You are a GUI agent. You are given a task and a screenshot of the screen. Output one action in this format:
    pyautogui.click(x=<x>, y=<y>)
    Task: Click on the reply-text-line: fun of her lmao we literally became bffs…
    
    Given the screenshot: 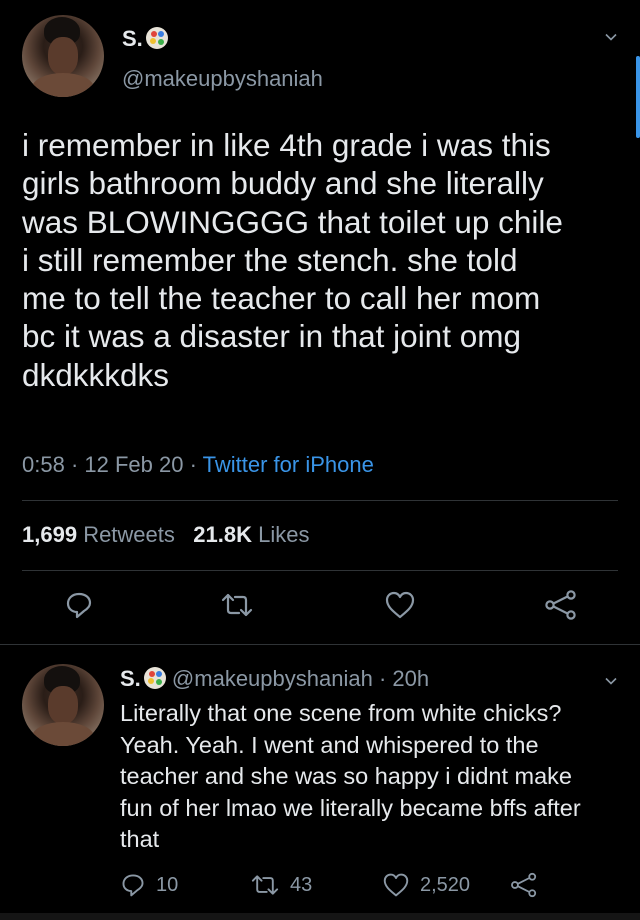 What is the action you would take?
    pyautogui.click(x=350, y=807)
    